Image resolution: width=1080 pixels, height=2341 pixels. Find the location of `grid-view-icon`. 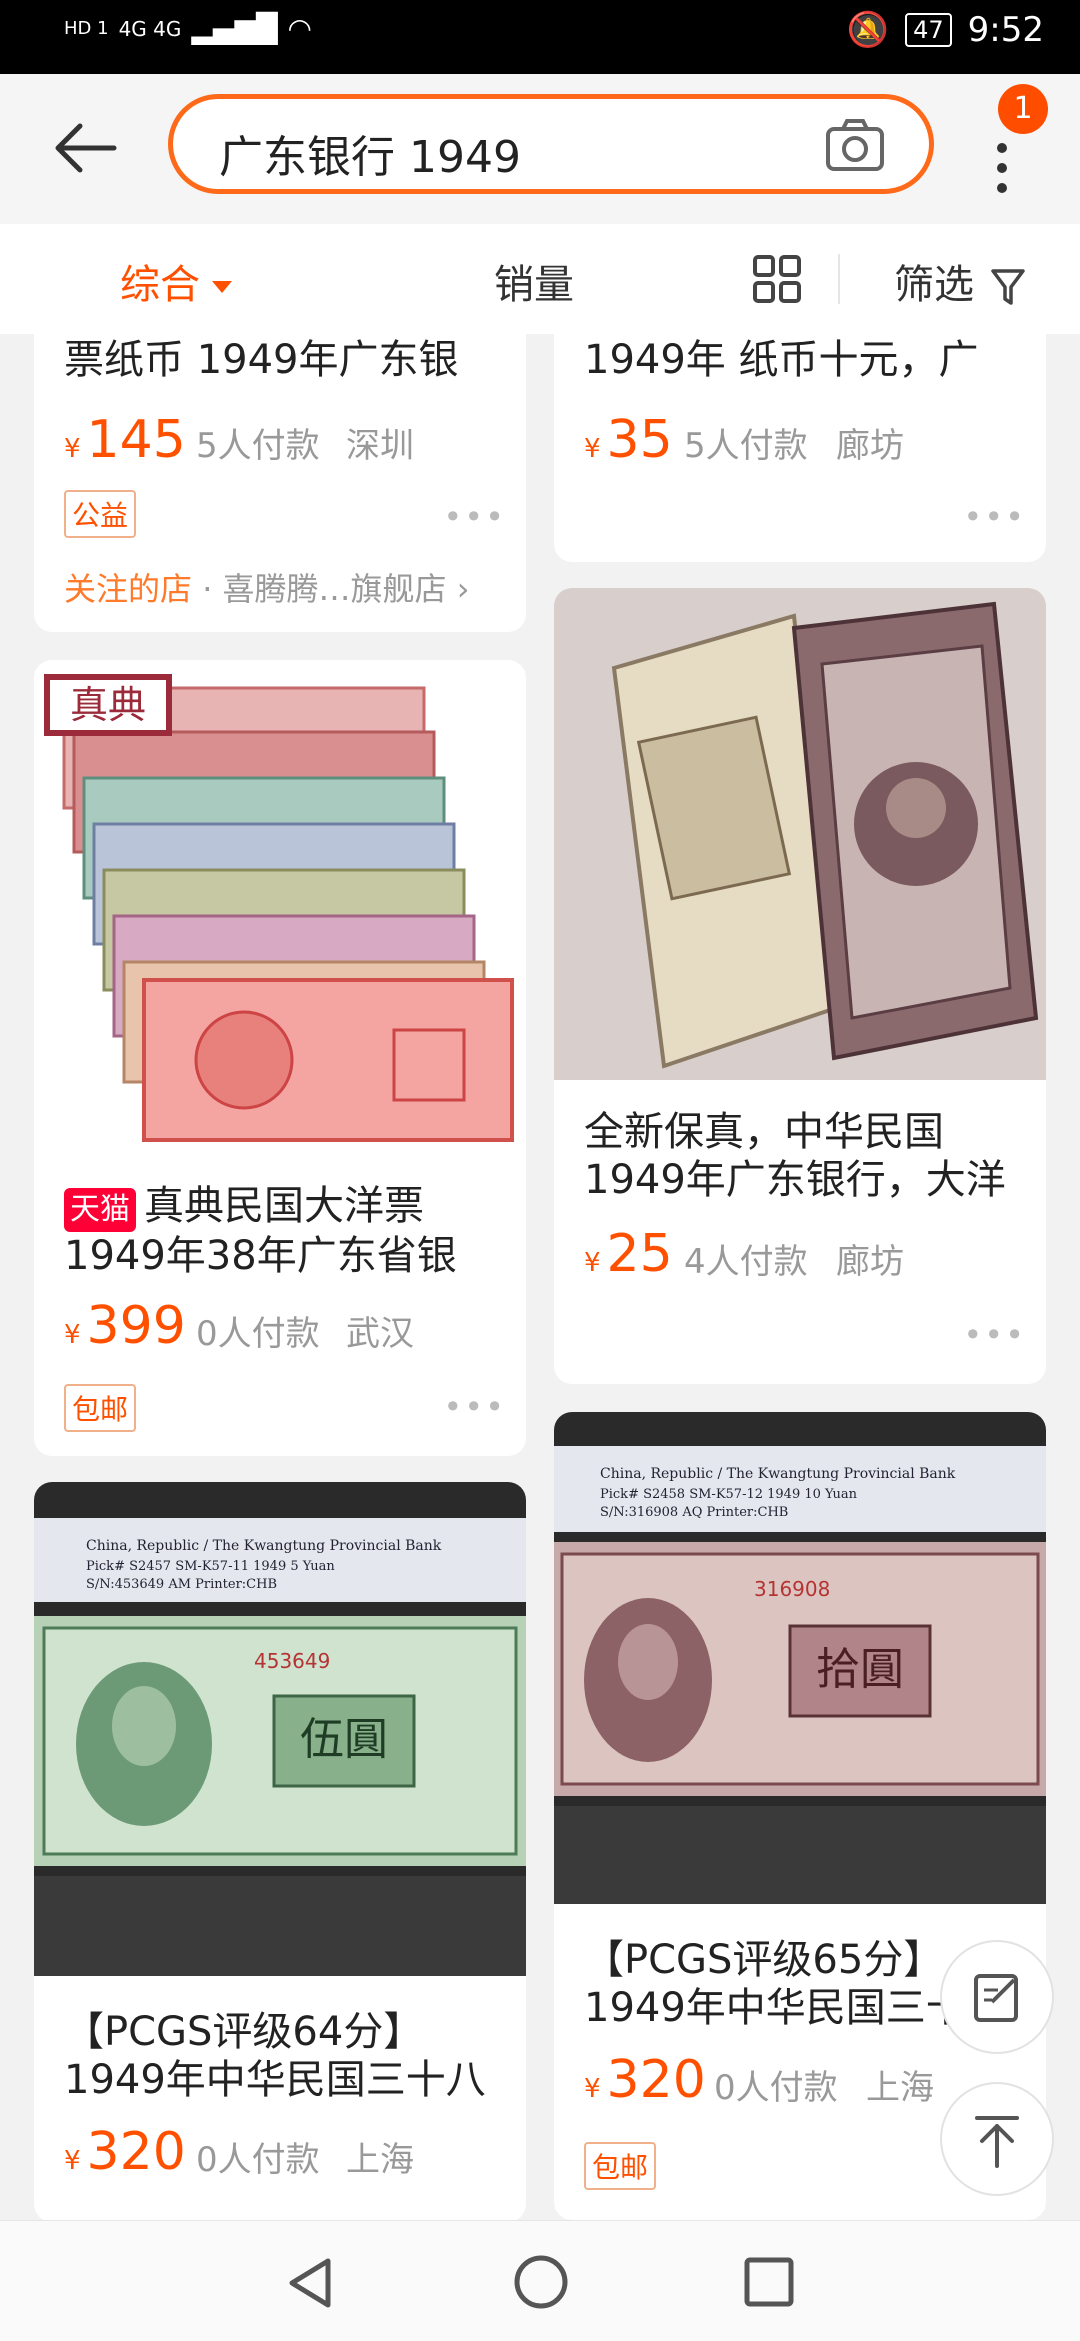

grid-view-icon is located at coordinates (777, 279).